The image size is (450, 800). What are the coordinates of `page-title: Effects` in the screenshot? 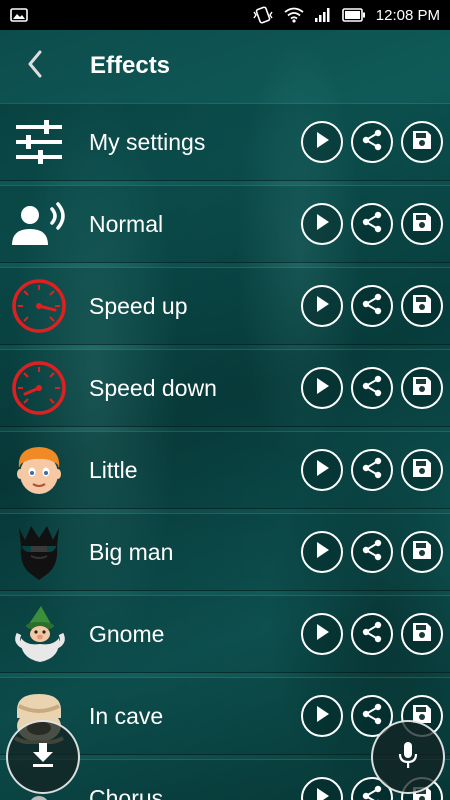 It's located at (130, 65).